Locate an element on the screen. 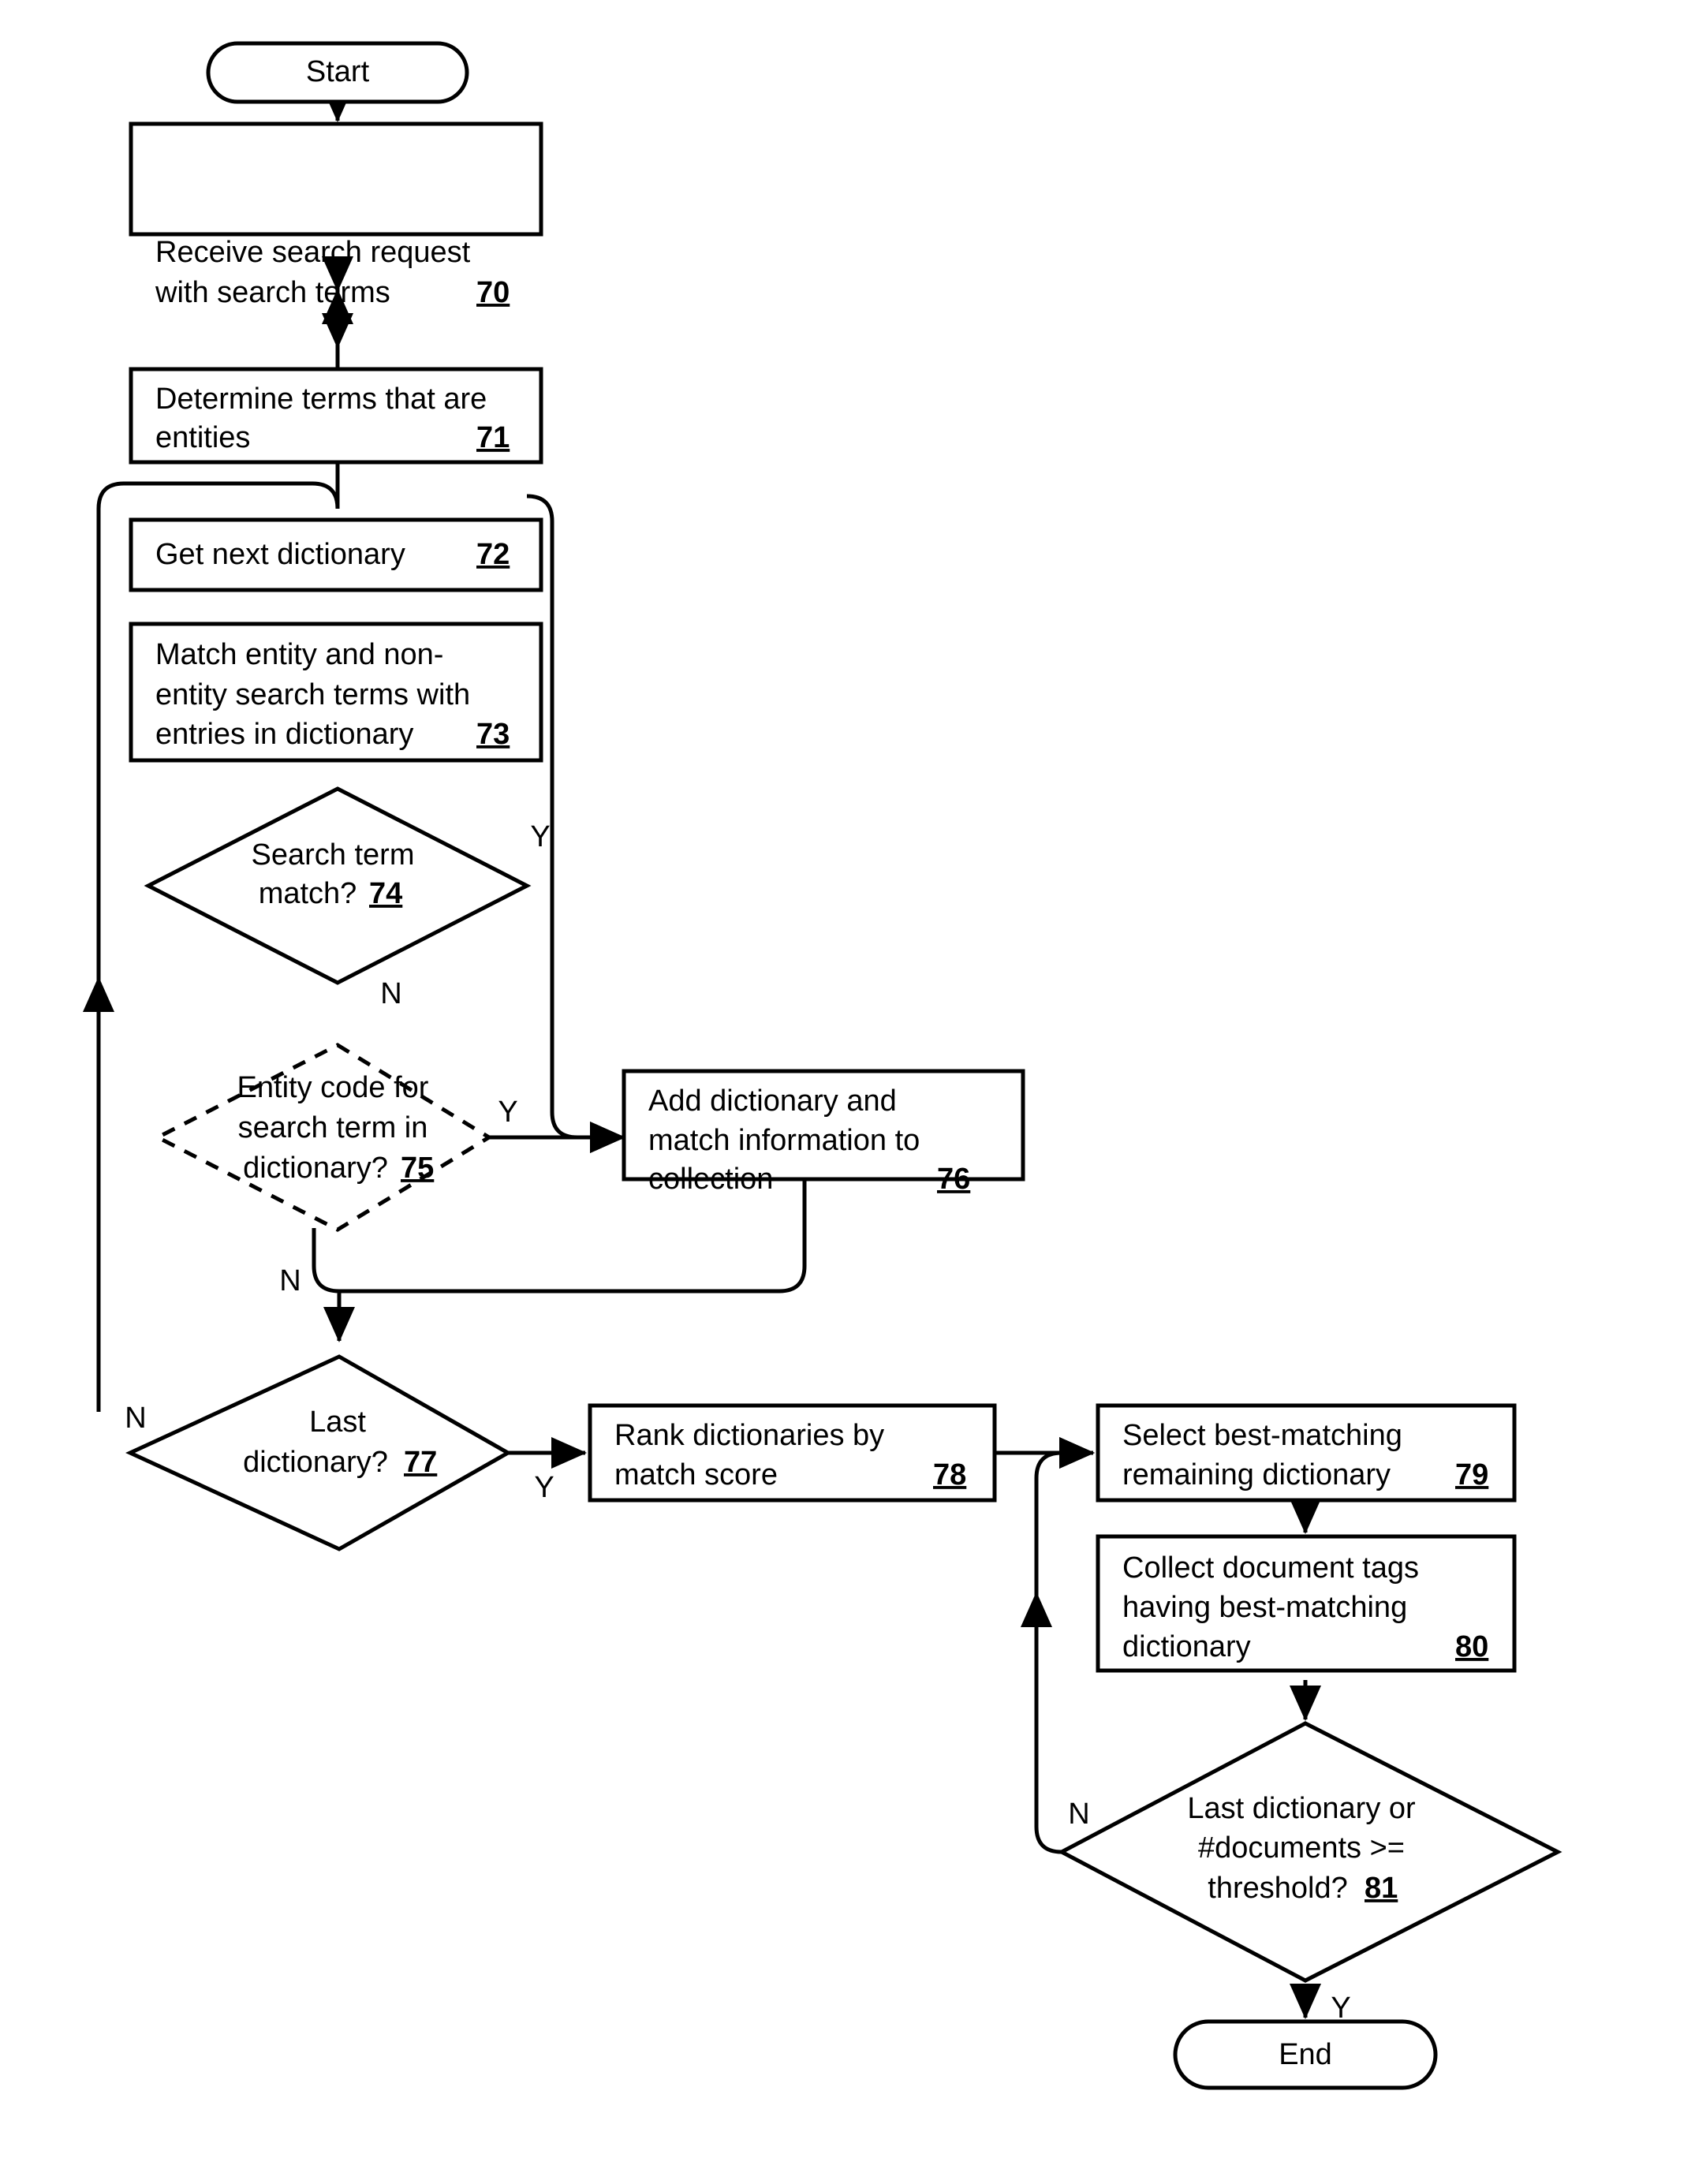 The width and height of the screenshot is (1695, 2184). node-75-line2: search term in is located at coordinates (333, 1127).